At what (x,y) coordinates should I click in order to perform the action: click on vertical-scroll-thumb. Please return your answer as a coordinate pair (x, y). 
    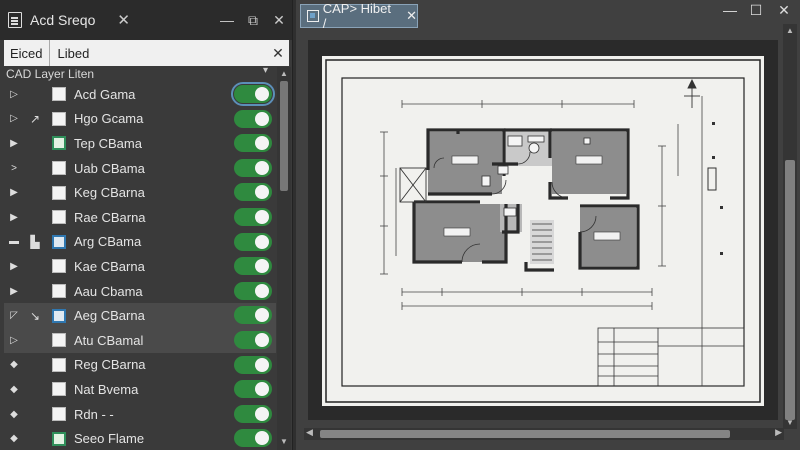
    Looking at the image, I should click on (790, 290).